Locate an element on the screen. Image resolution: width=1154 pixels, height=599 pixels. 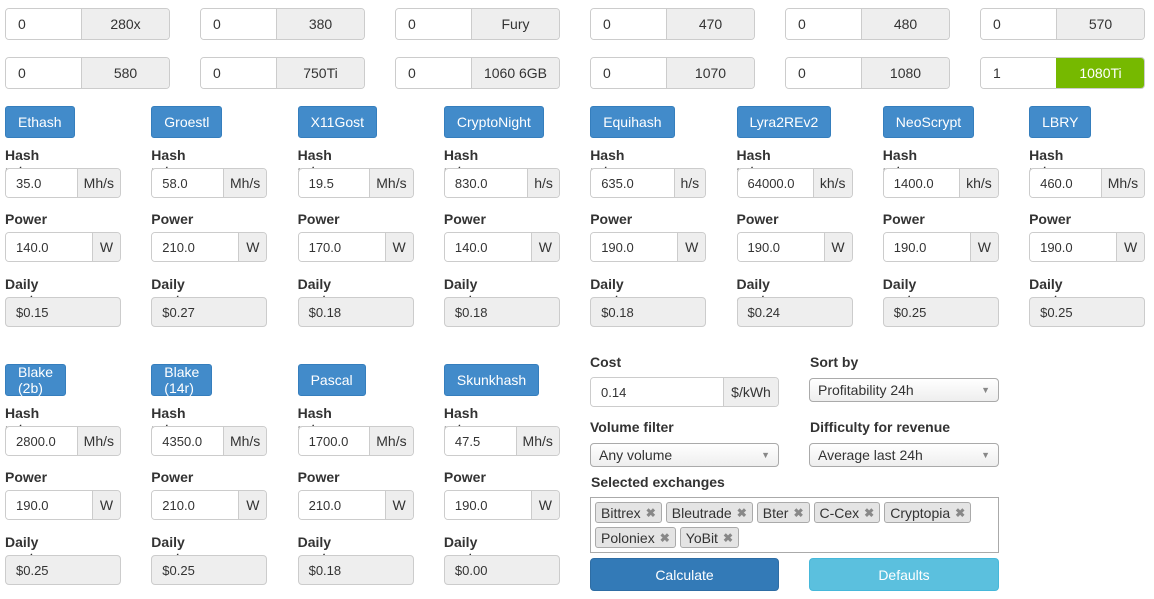
exchange-tag: C-Cex ✖ is located at coordinates (847, 512).